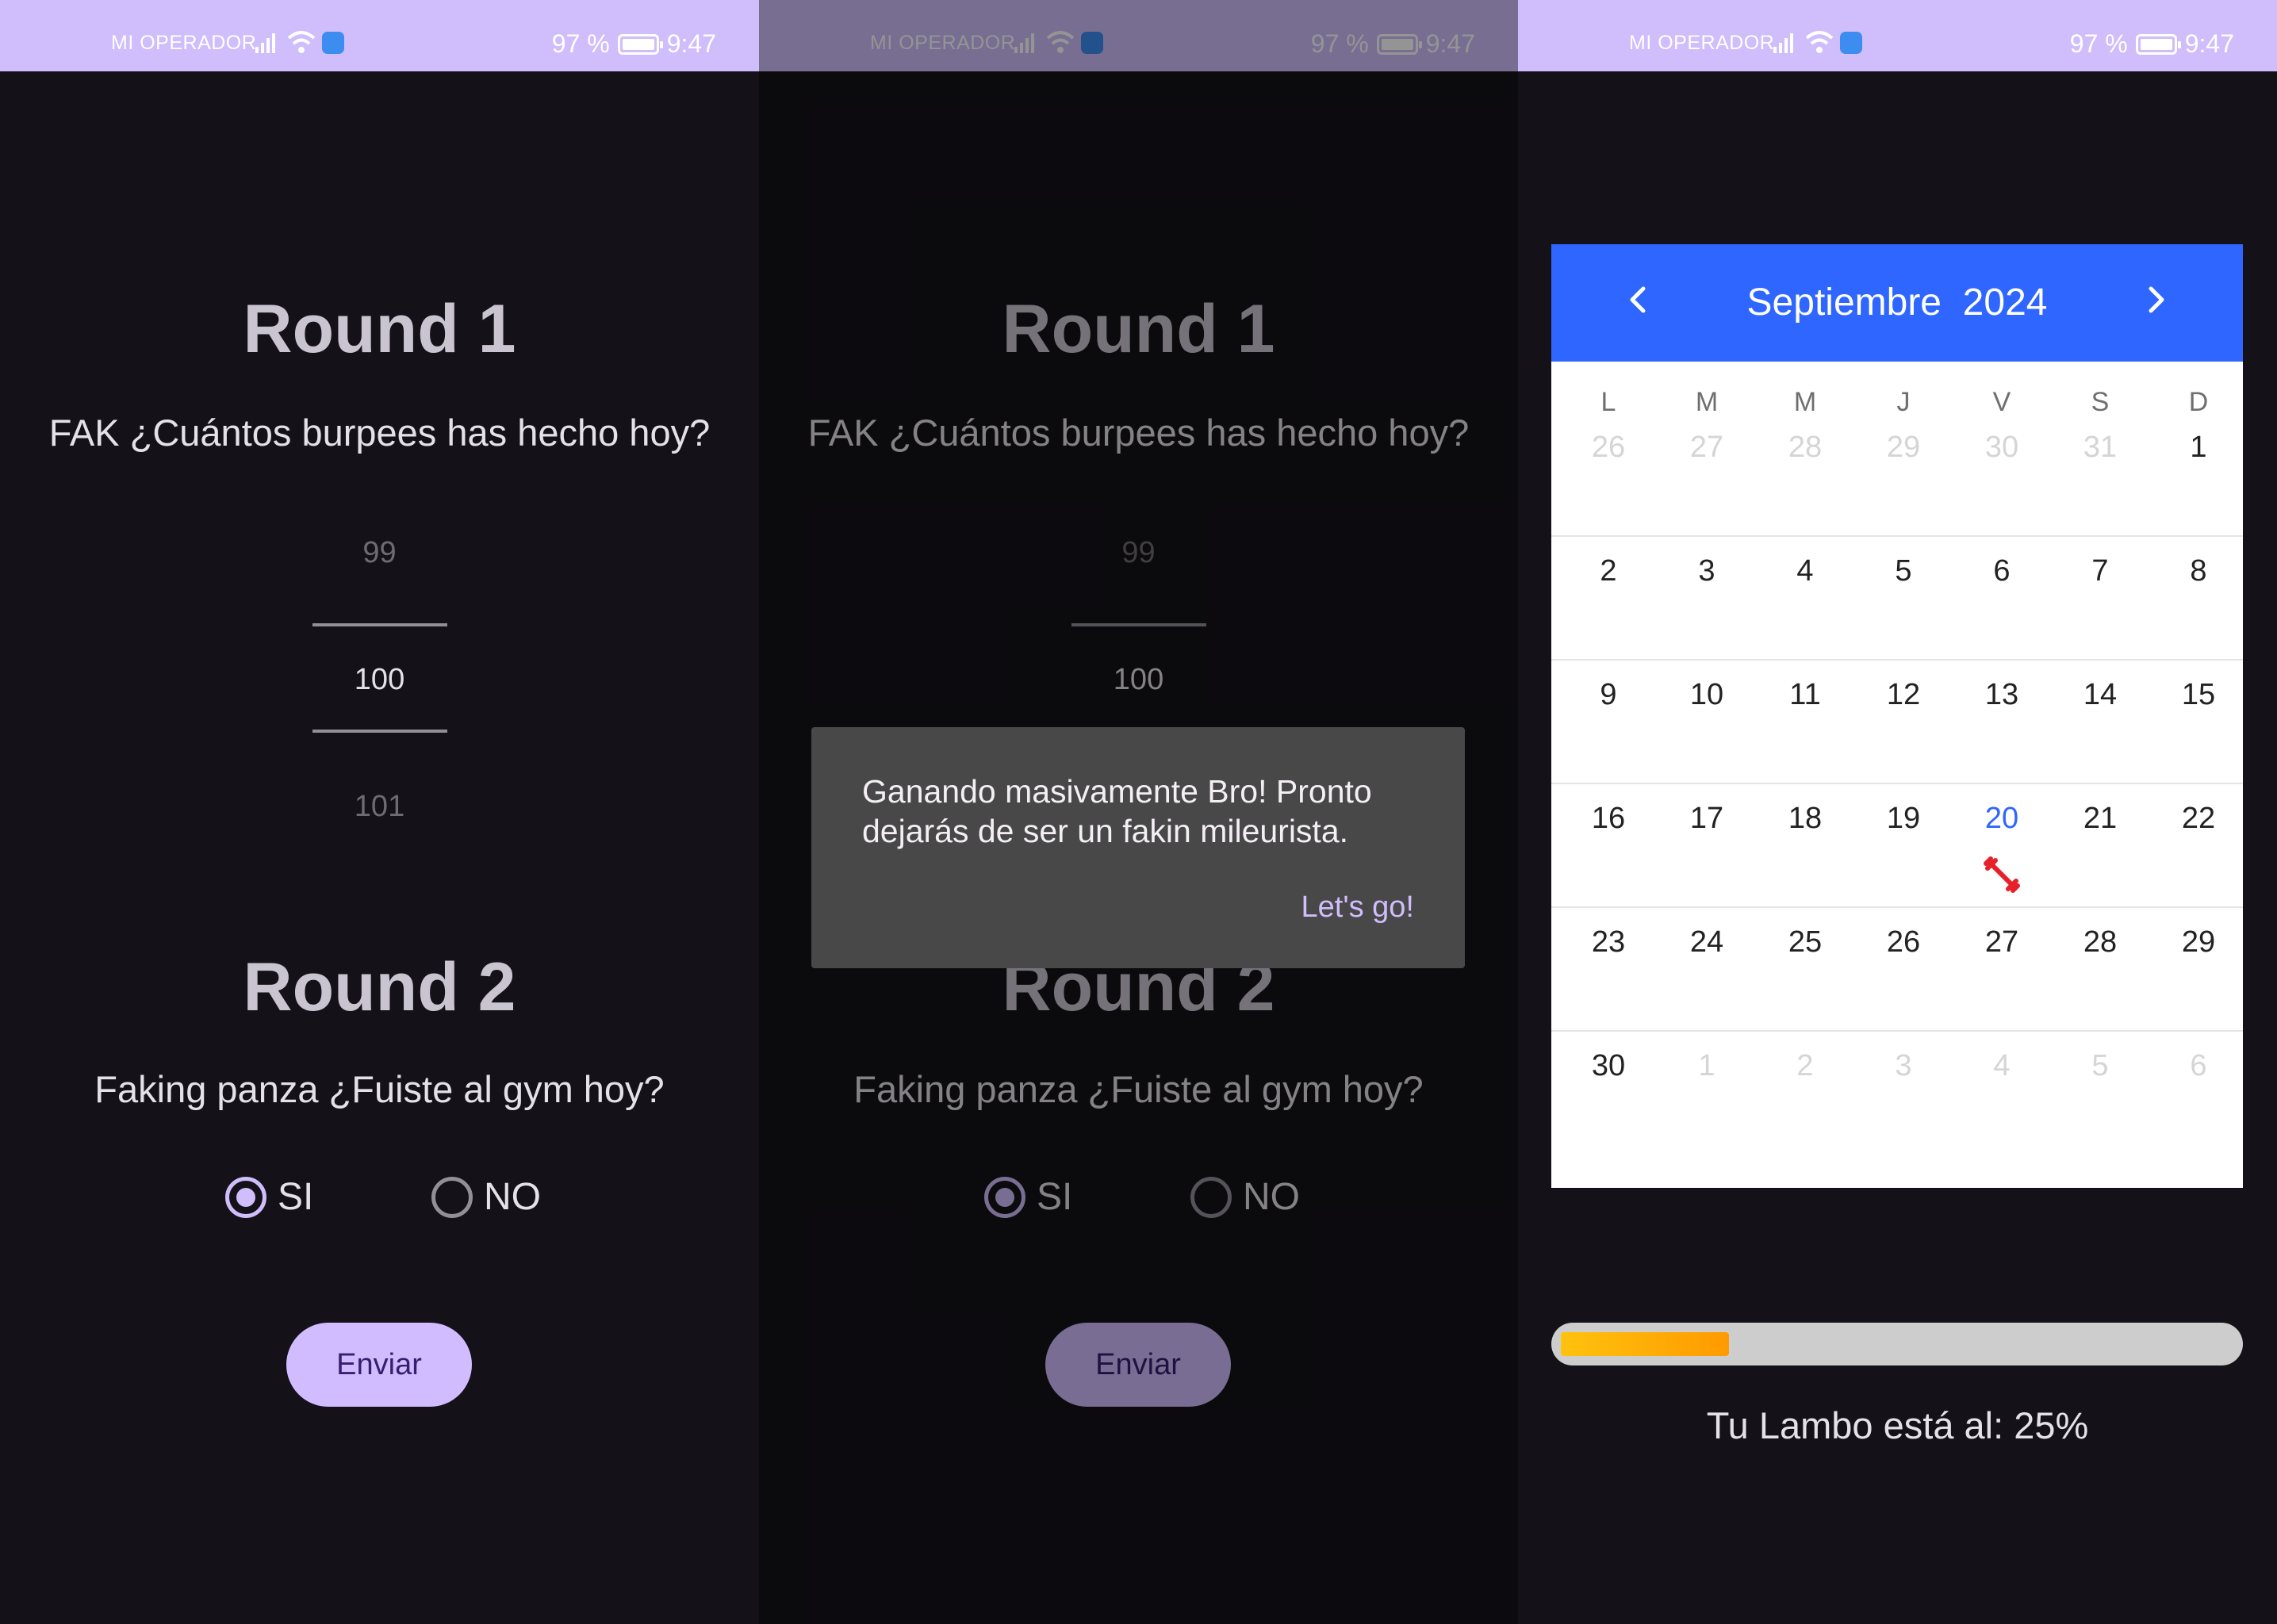  Describe the element at coordinates (2002, 875) in the screenshot. I see `dumbbell-icon` at that location.